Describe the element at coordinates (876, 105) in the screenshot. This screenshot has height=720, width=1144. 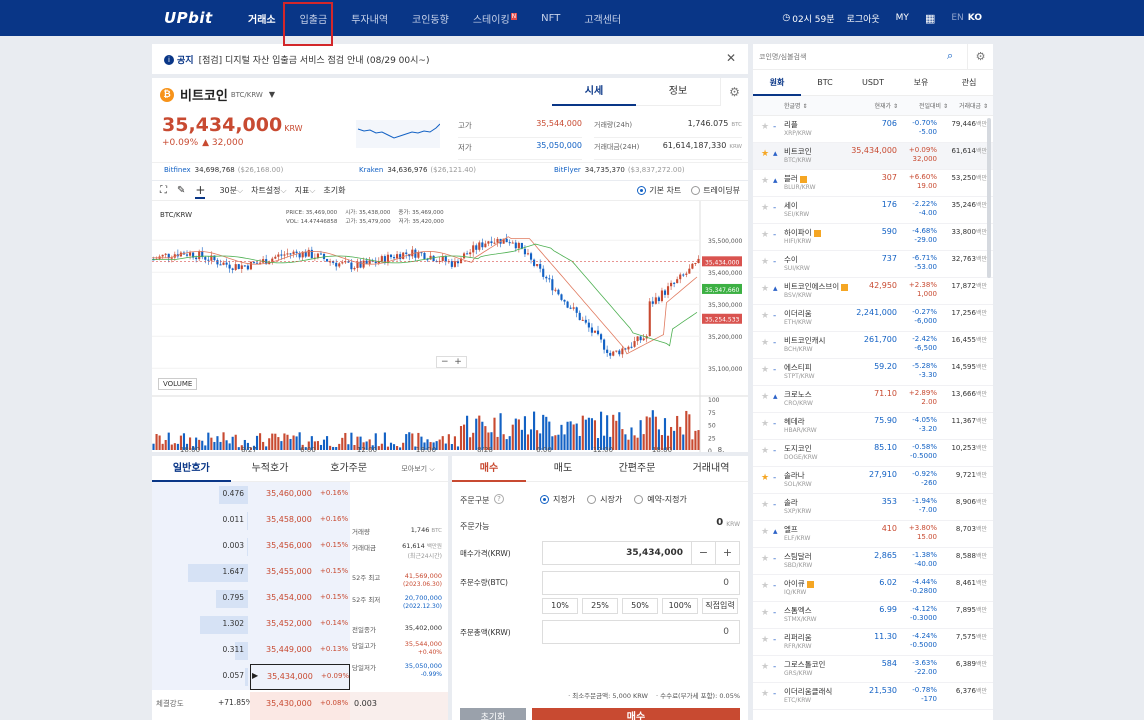
I see `market-header-1: 현재가 ⇕` at that location.